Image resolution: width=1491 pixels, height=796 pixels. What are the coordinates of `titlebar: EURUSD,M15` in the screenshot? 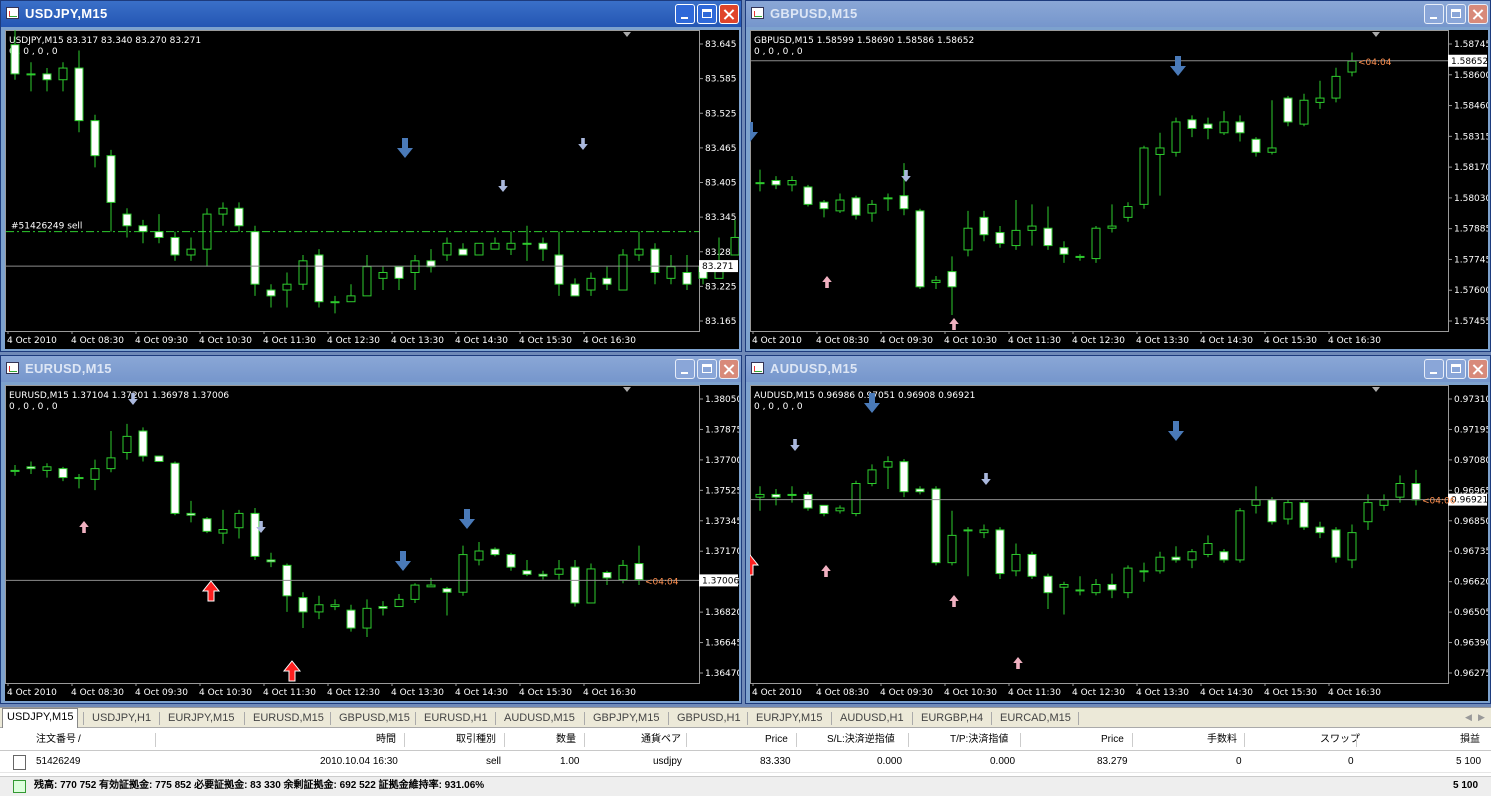 It's located at (371, 369).